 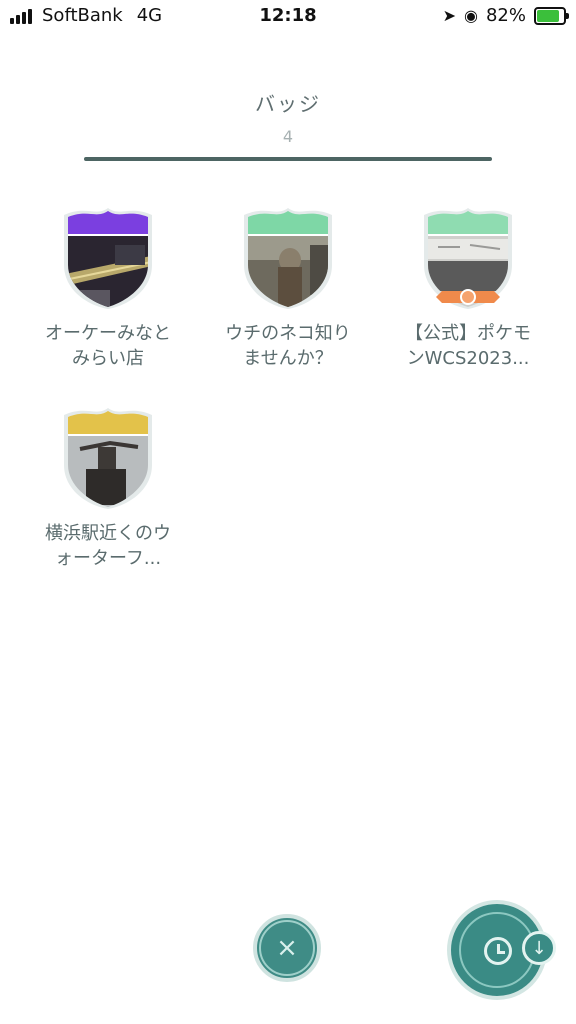 I want to click on close-button: ×, so click(x=287, y=948).